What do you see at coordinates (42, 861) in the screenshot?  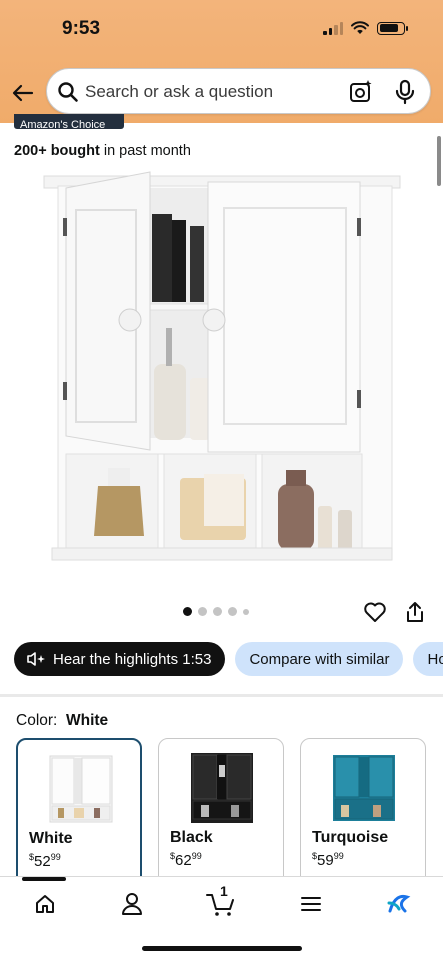 I see `price-whole: 52` at bounding box center [42, 861].